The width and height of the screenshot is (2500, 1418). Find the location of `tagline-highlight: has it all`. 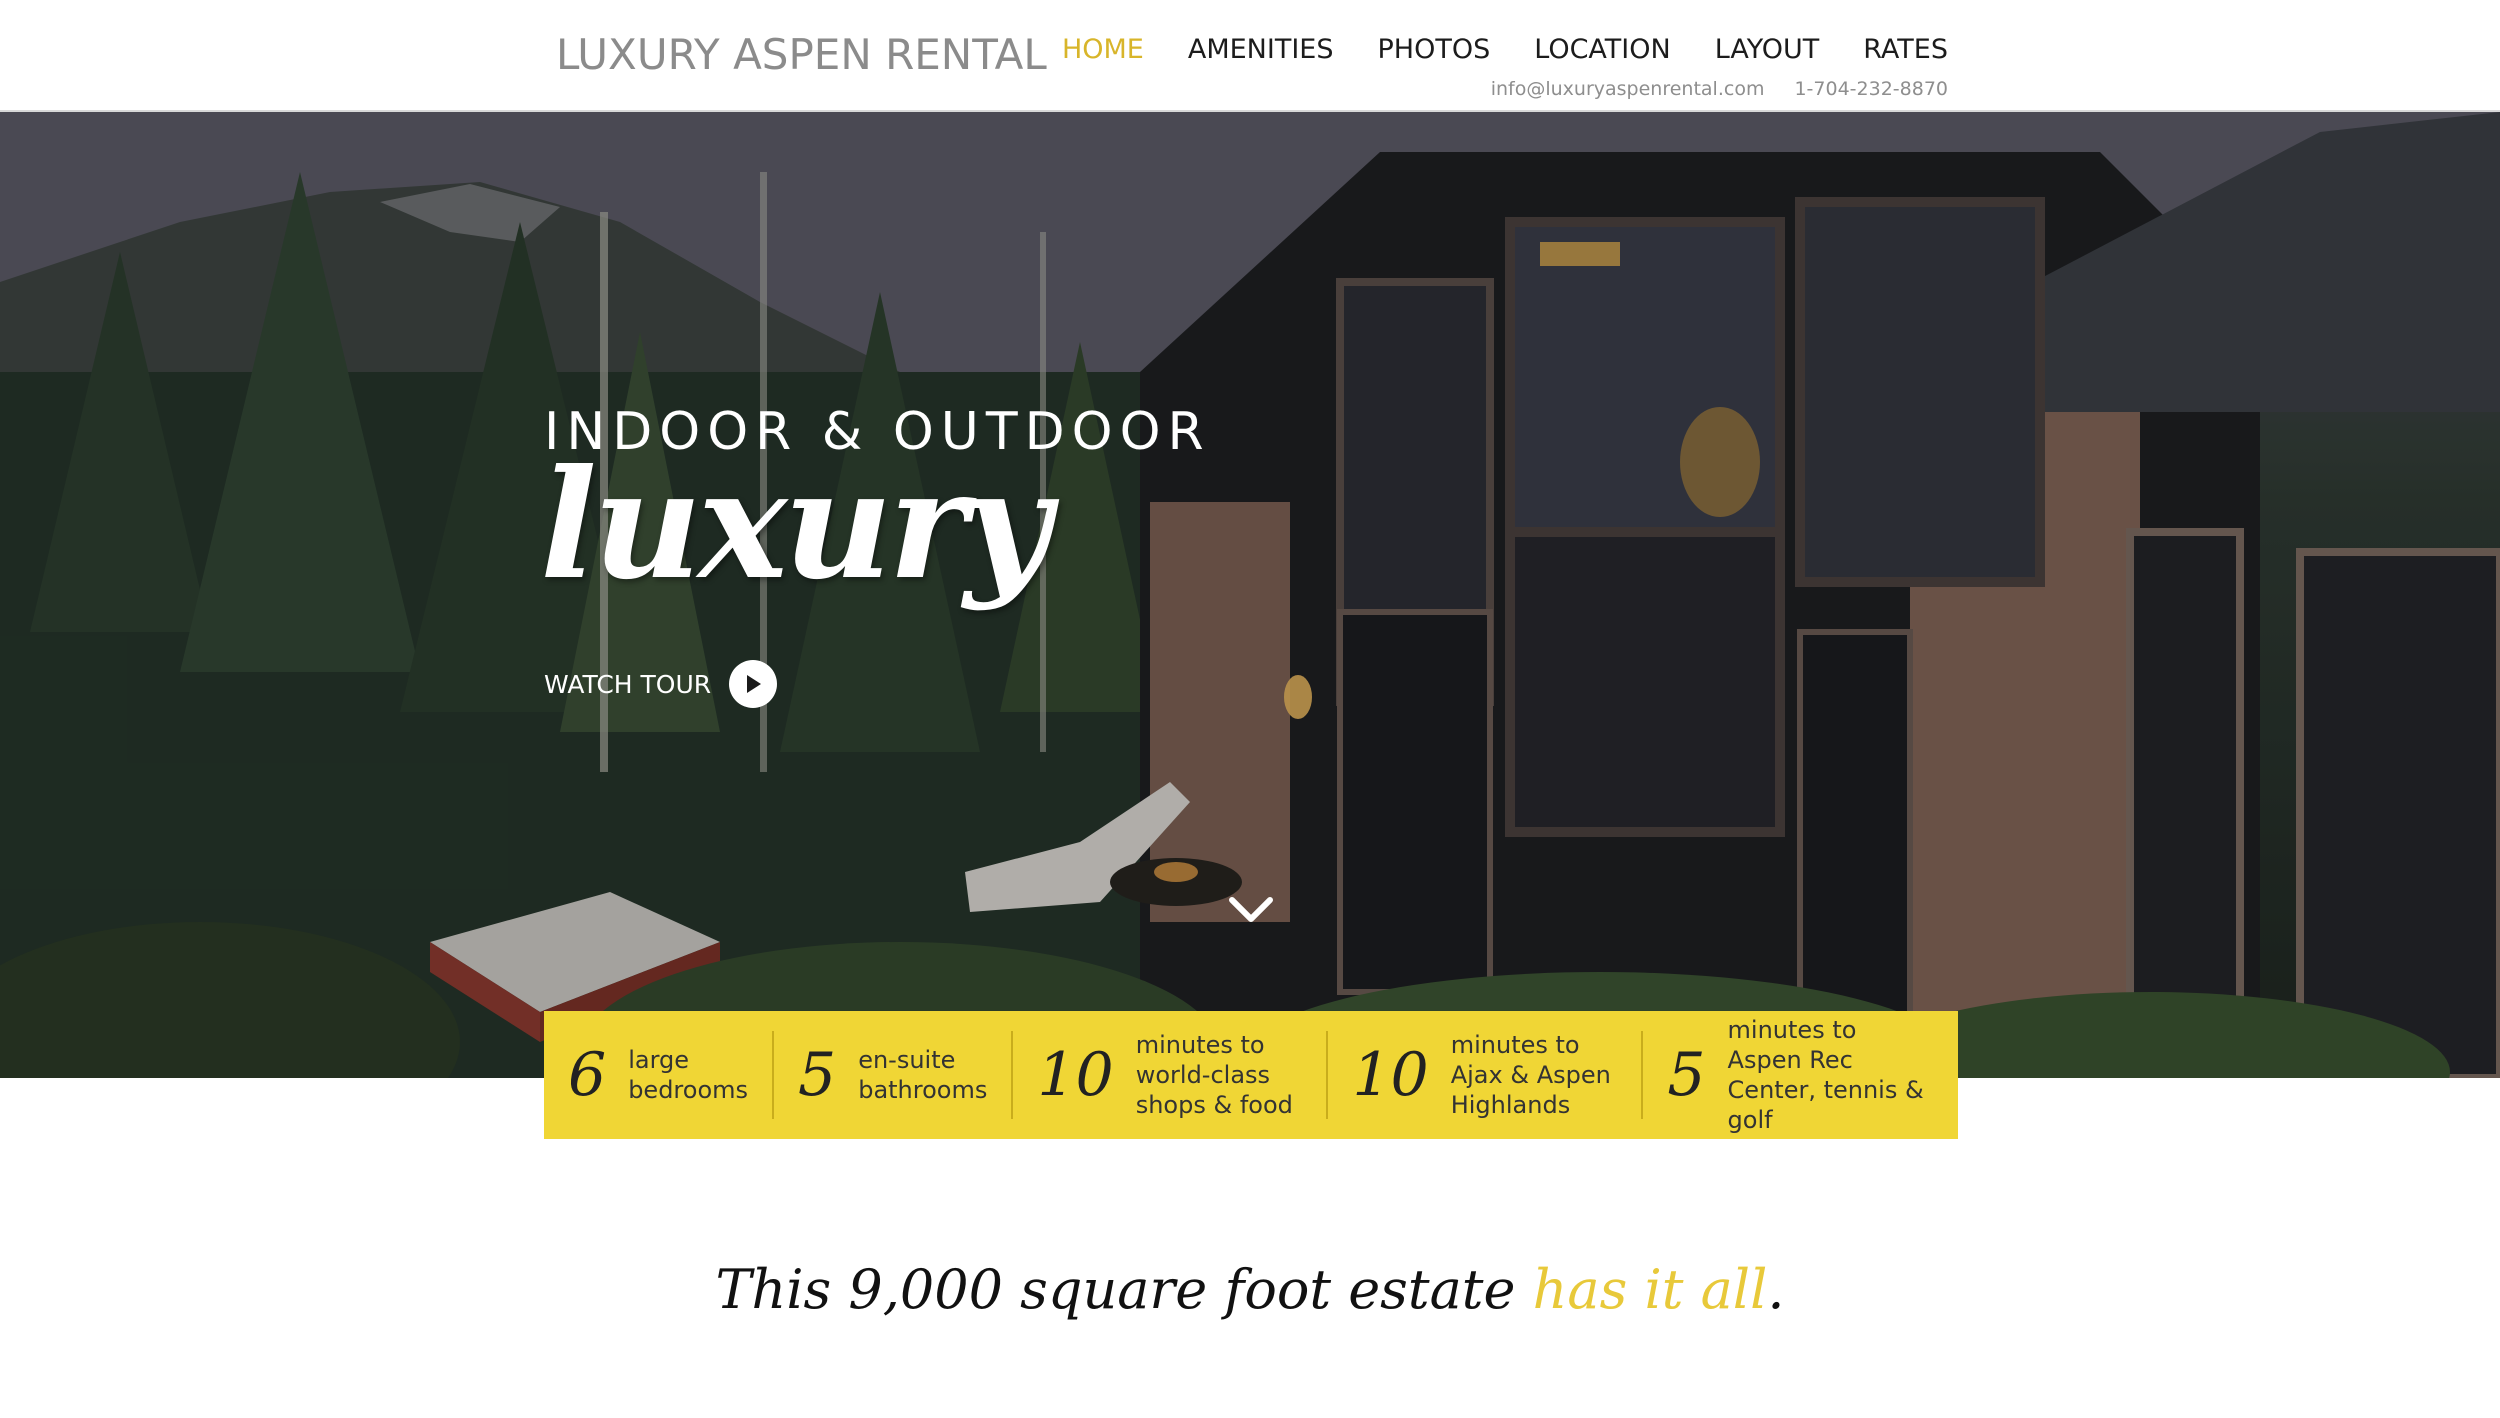

tagline-highlight: has it all is located at coordinates (1650, 1289).